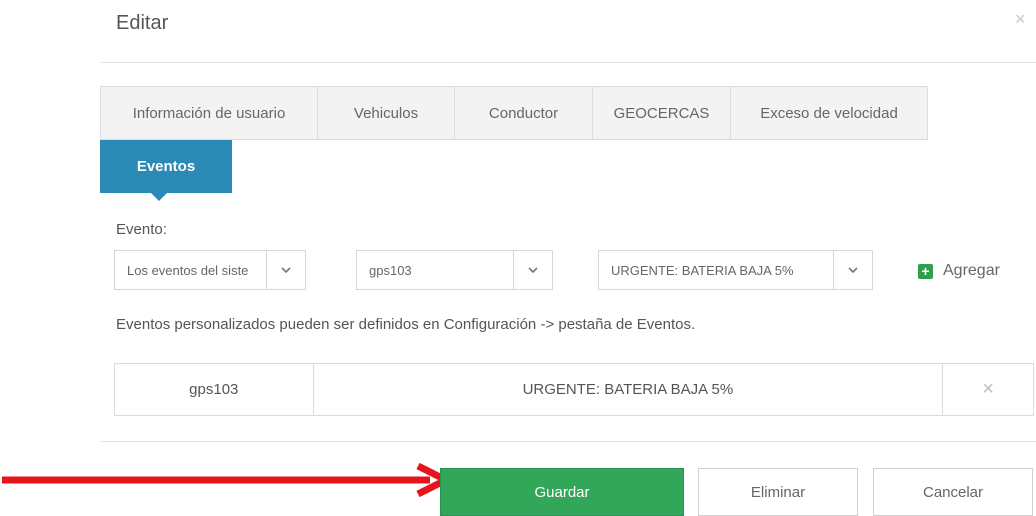 The width and height of the screenshot is (1036, 516). I want to click on tab-vehiculos: Vehiculos, so click(385, 113).